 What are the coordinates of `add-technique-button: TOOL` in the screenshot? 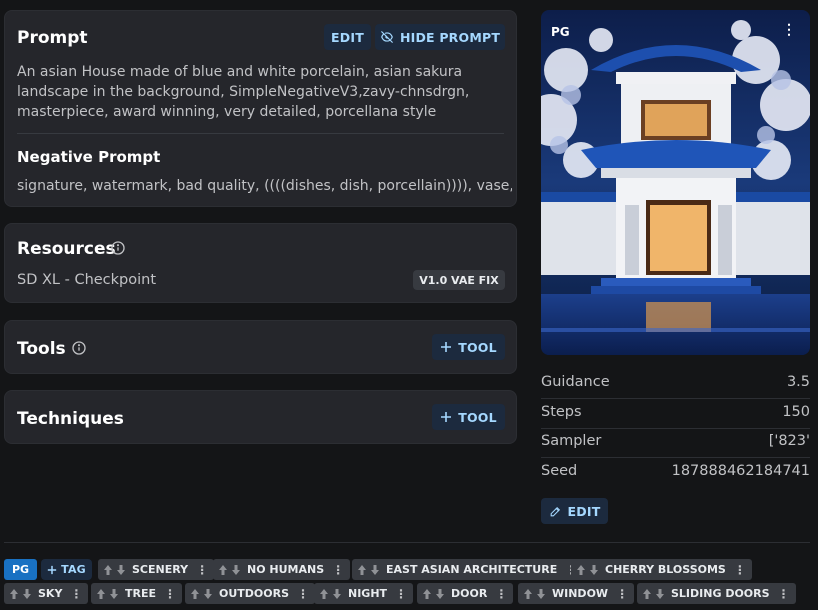 It's located at (468, 417).